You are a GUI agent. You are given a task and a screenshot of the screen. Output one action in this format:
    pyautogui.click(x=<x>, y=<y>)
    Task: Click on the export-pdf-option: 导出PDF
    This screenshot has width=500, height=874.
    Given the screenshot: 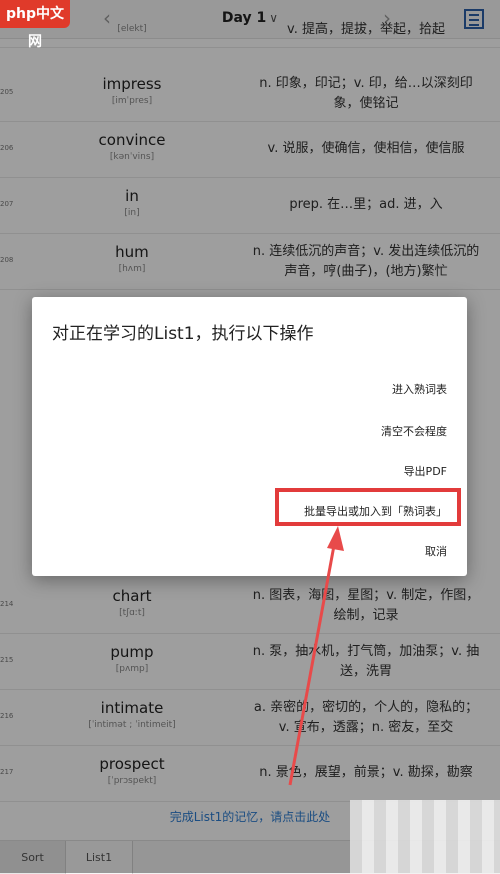 What is the action you would take?
    pyautogui.click(x=425, y=471)
    